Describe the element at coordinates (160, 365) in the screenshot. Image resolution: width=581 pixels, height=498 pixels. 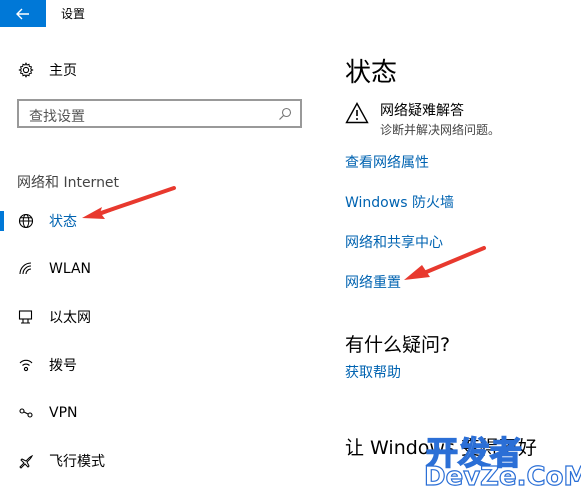
I see `sidebar-item-dialup: 拨号` at that location.